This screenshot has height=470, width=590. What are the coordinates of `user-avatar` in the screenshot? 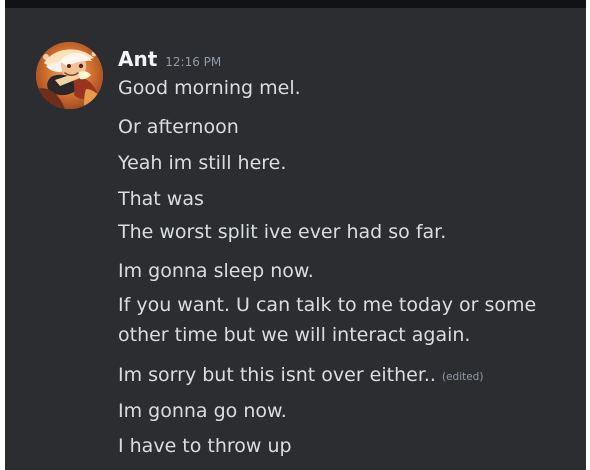 It's located at (69, 75).